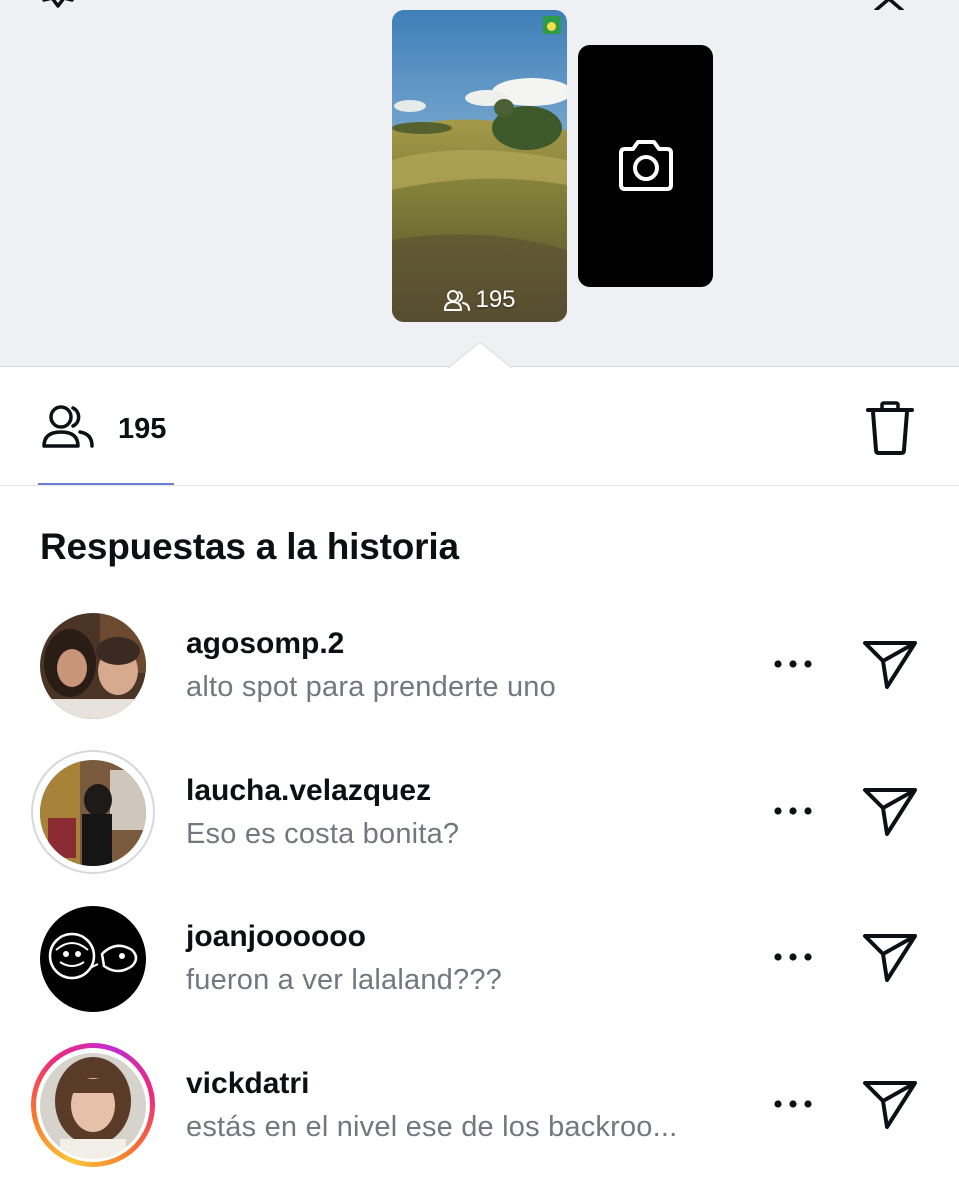  I want to click on reply-text: fueron a ver lalaland???, so click(344, 980).